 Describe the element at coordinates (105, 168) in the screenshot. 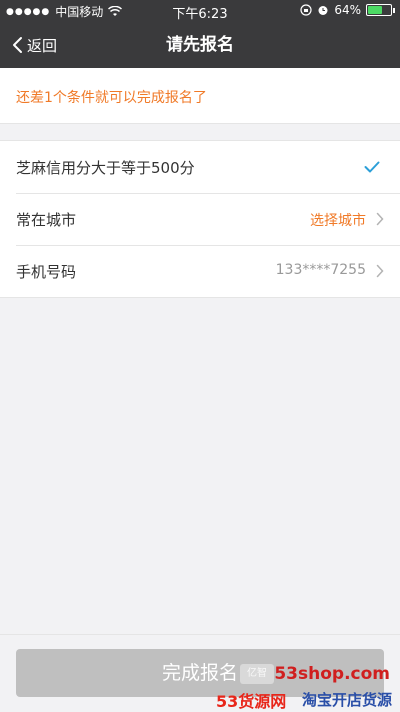

I see `condition-label: 芝麻信用分大于等于500分` at that location.